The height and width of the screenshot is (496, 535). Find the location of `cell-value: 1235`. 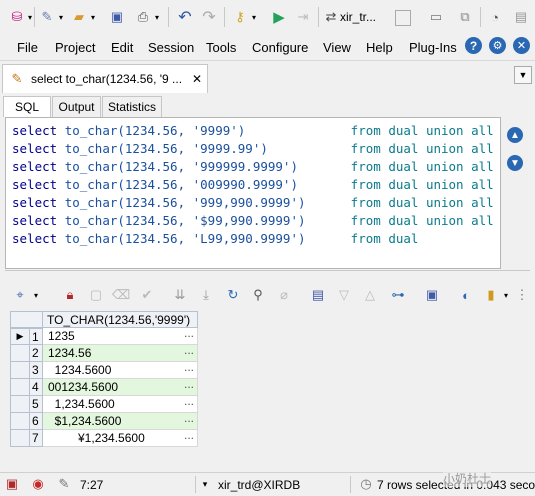

cell-value: 1235 is located at coordinates (61, 336).